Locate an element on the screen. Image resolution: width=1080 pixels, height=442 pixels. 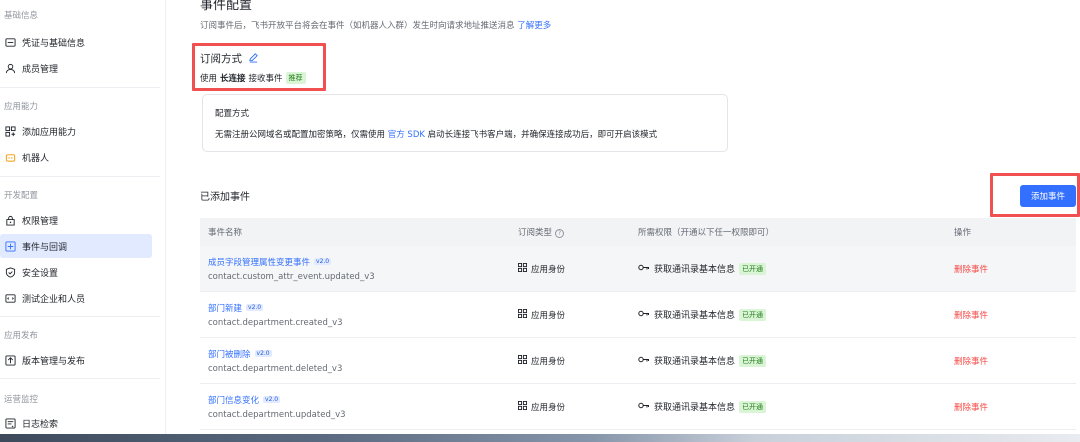
sidebar-item-credentials: 凭证与基础信息 is located at coordinates (76, 42).